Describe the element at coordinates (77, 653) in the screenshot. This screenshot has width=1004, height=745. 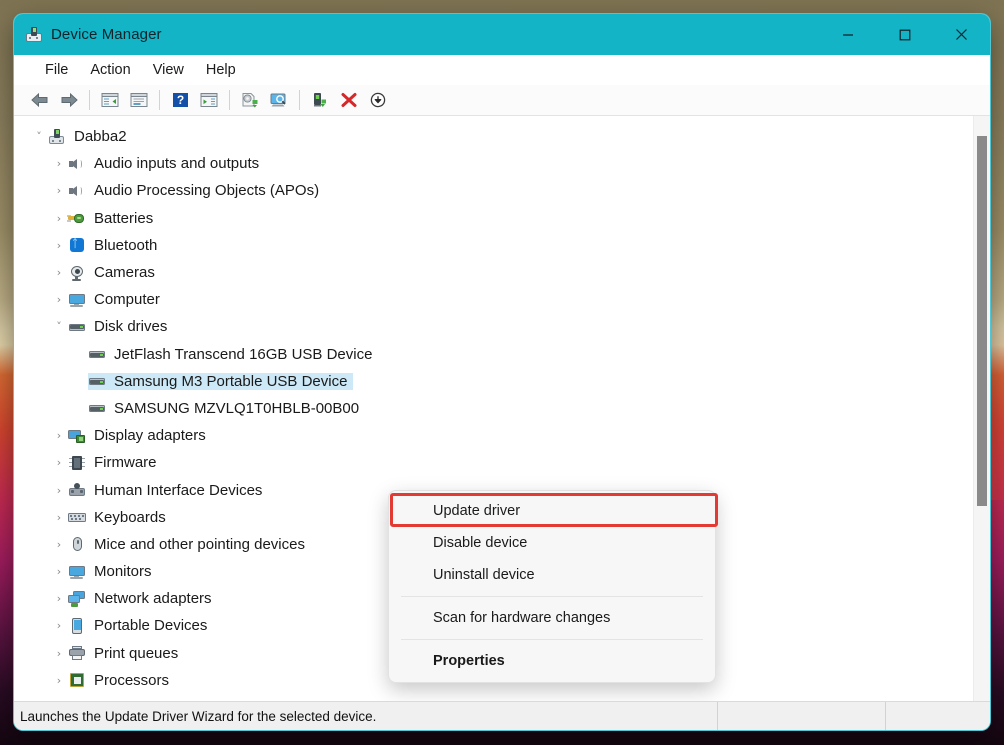
I see `printer-icon` at that location.